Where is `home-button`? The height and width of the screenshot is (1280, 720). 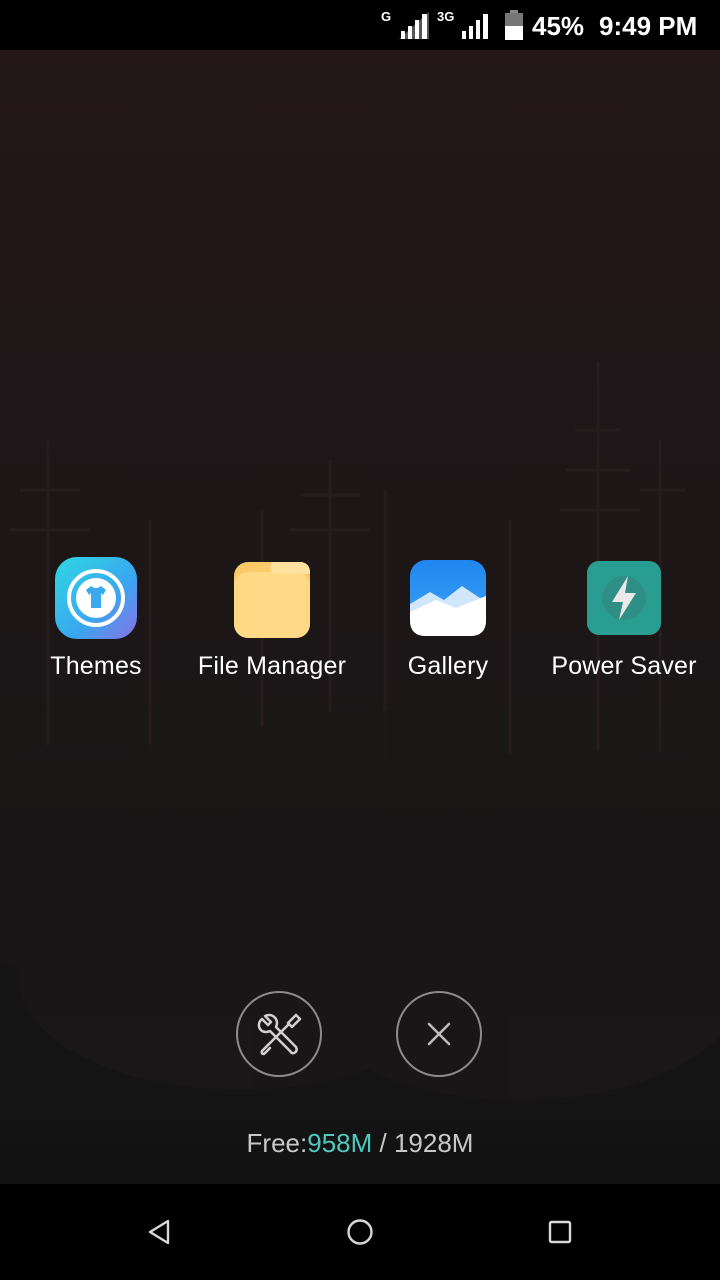
home-button is located at coordinates (360, 1232).